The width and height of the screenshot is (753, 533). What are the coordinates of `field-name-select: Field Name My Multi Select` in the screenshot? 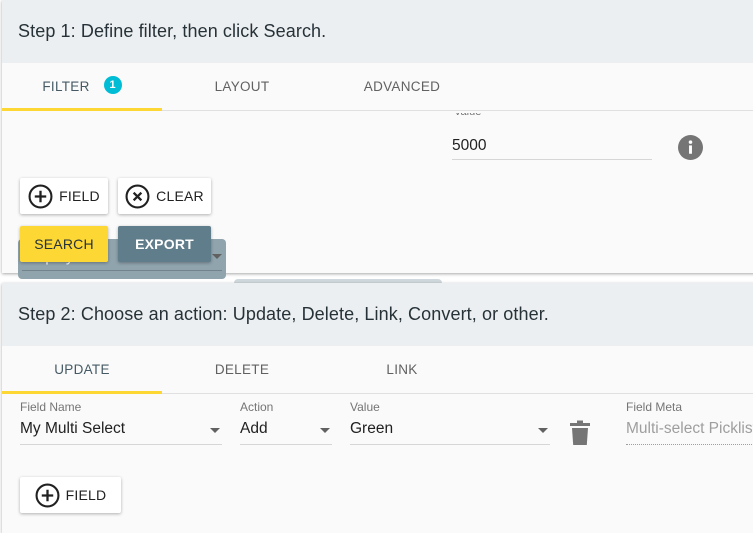 It's located at (121, 422).